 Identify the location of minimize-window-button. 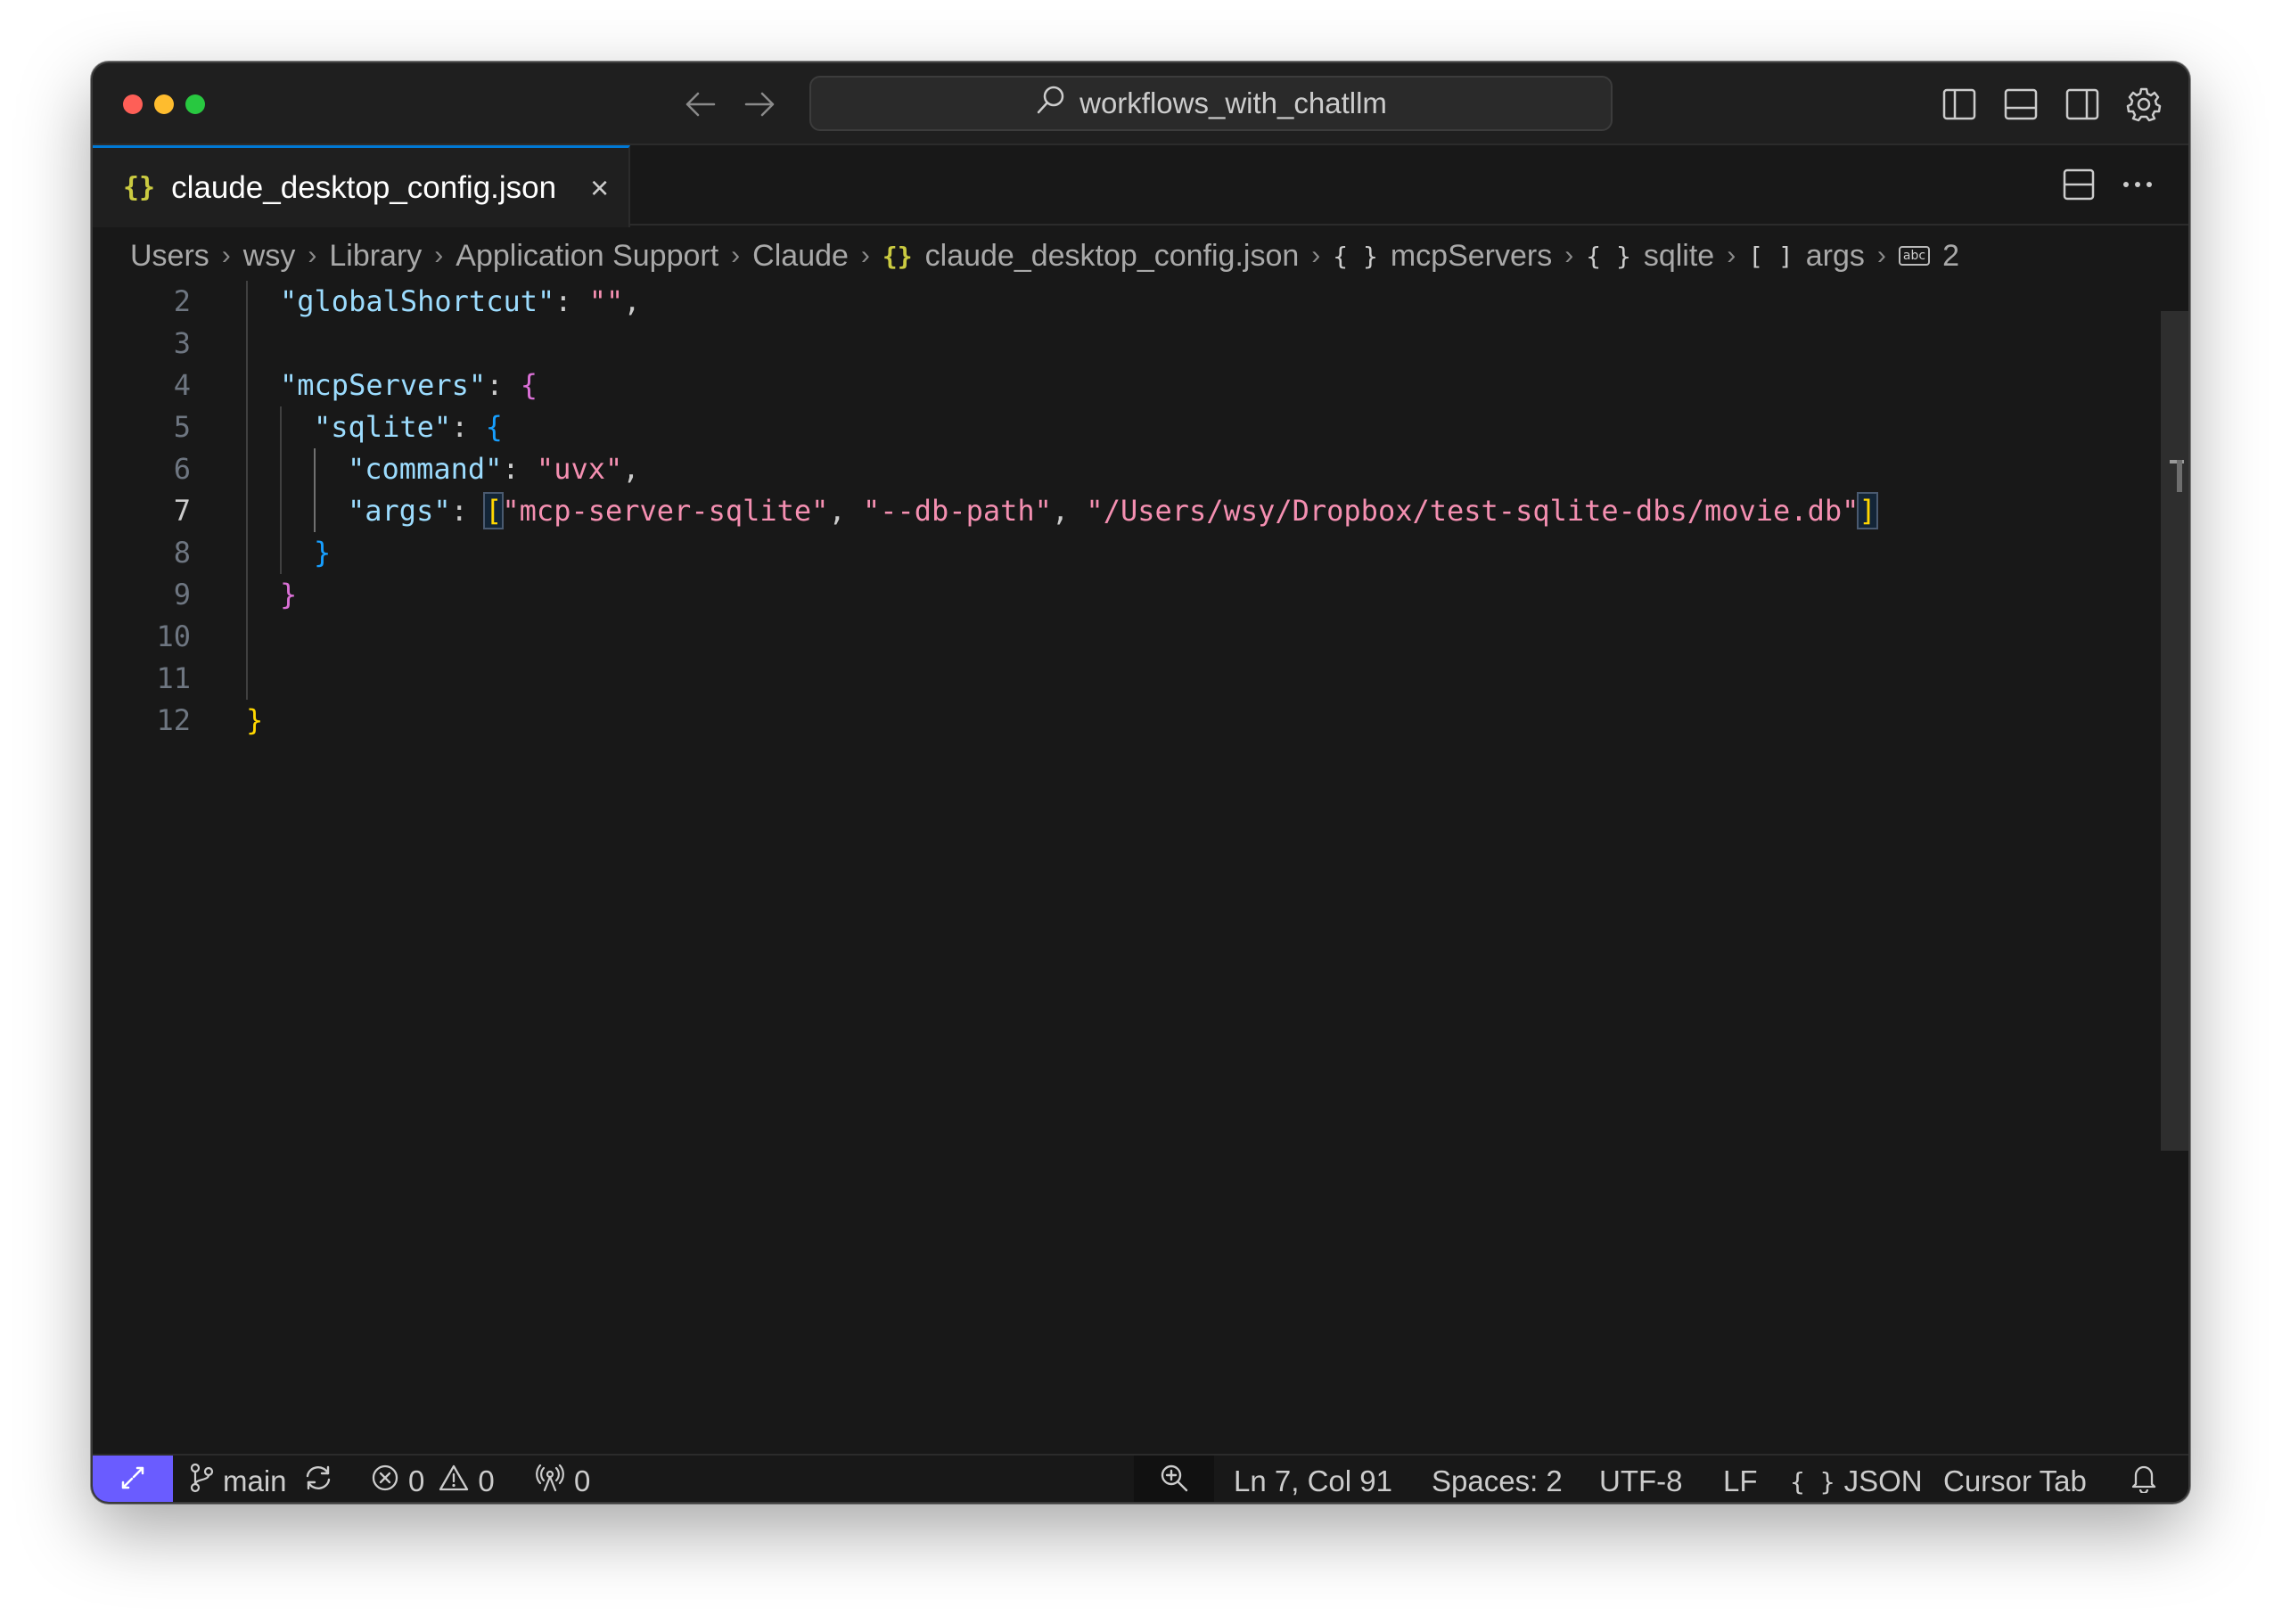
(164, 104).